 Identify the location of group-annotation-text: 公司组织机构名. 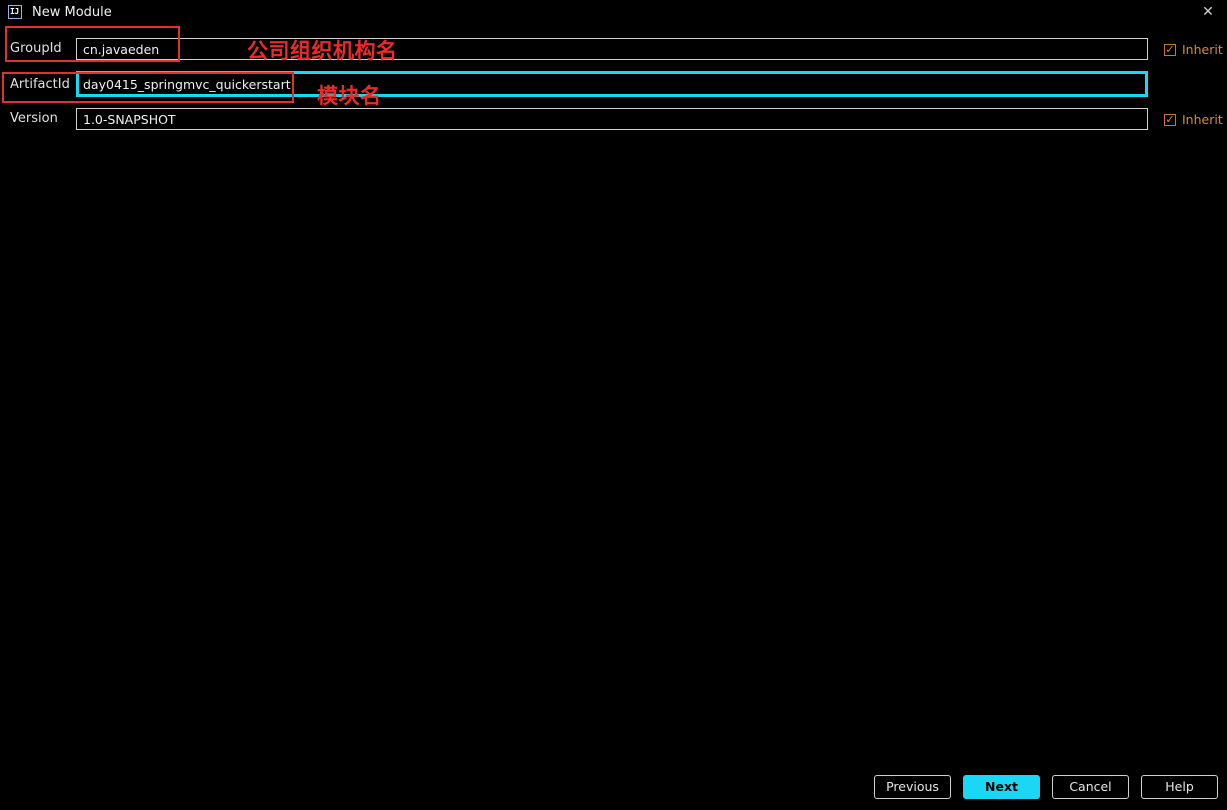
(322, 51).